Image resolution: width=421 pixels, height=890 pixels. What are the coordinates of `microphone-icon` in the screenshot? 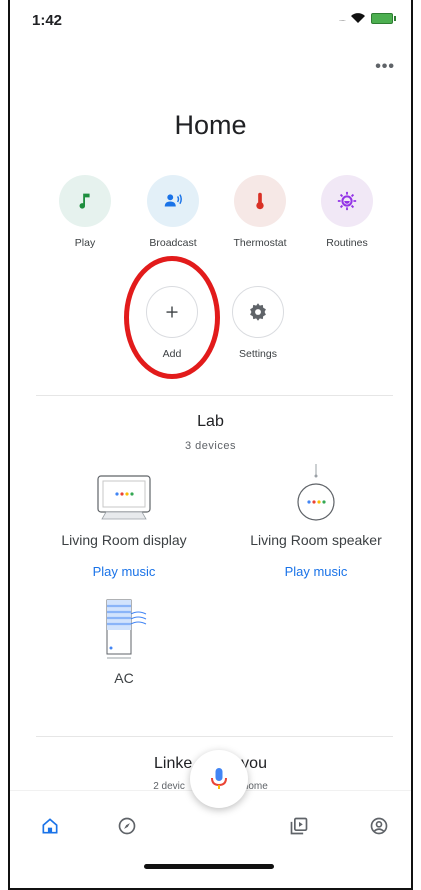 It's located at (219, 778).